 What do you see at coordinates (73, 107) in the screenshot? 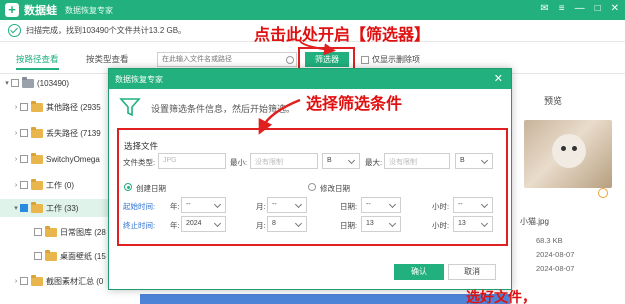
I see `tree-item-label: 其他路径 (2935` at bounding box center [73, 107].